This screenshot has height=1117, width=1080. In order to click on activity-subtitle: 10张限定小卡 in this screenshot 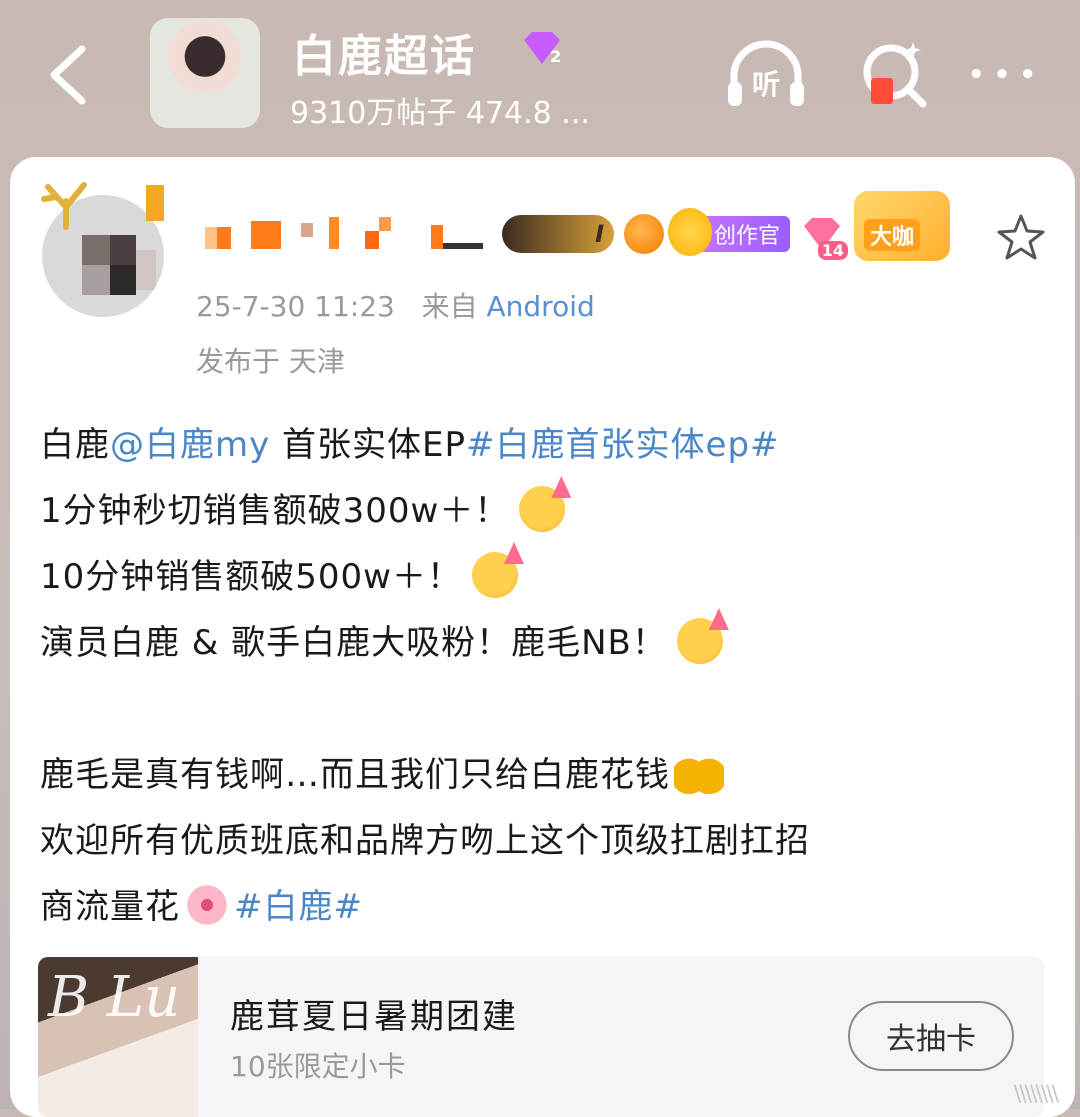, I will do `click(318, 1066)`.